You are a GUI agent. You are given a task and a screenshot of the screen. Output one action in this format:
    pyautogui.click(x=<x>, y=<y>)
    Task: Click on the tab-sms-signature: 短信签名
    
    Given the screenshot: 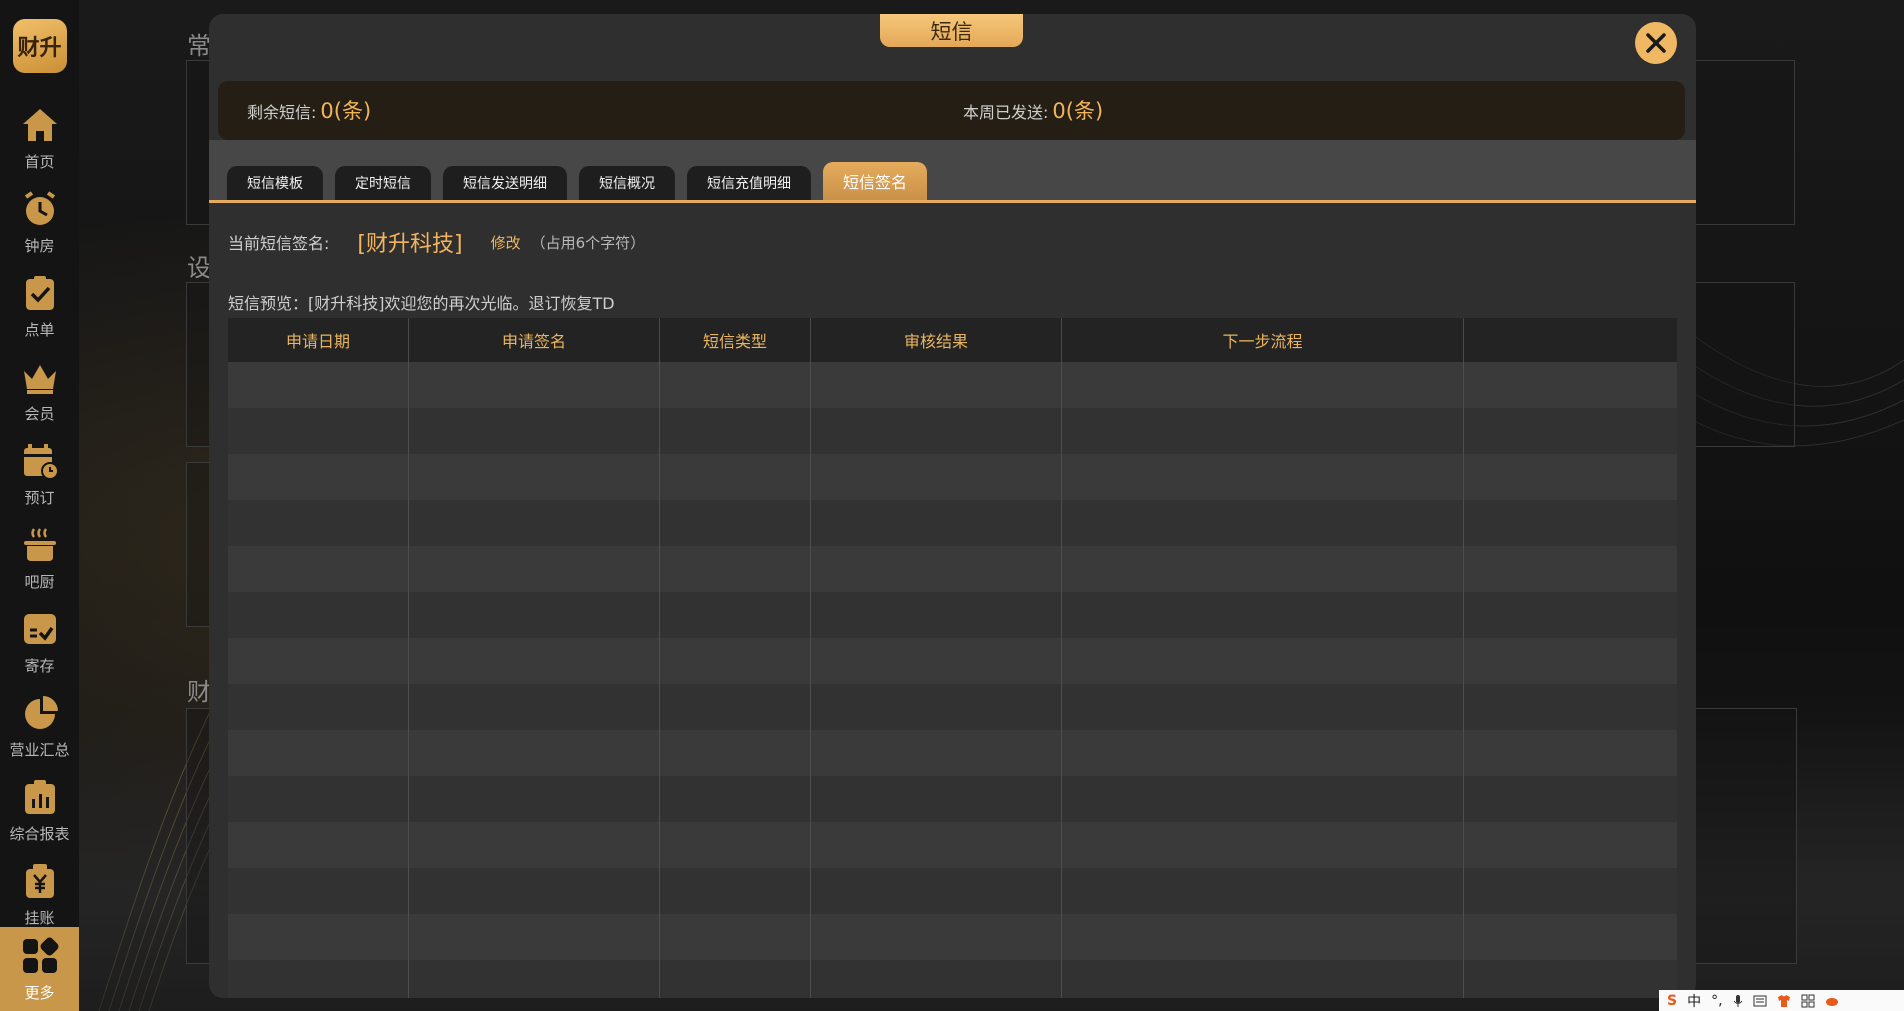 What is the action you would take?
    pyautogui.click(x=875, y=181)
    